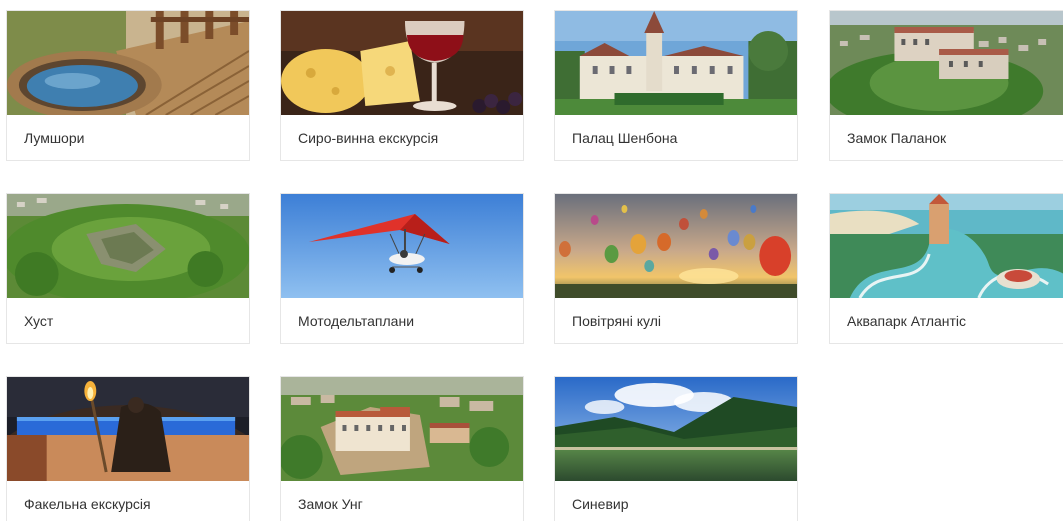 The width and height of the screenshot is (1063, 521). I want to click on tour-card-schonborn-palace: Палац Шенбона, so click(676, 85).